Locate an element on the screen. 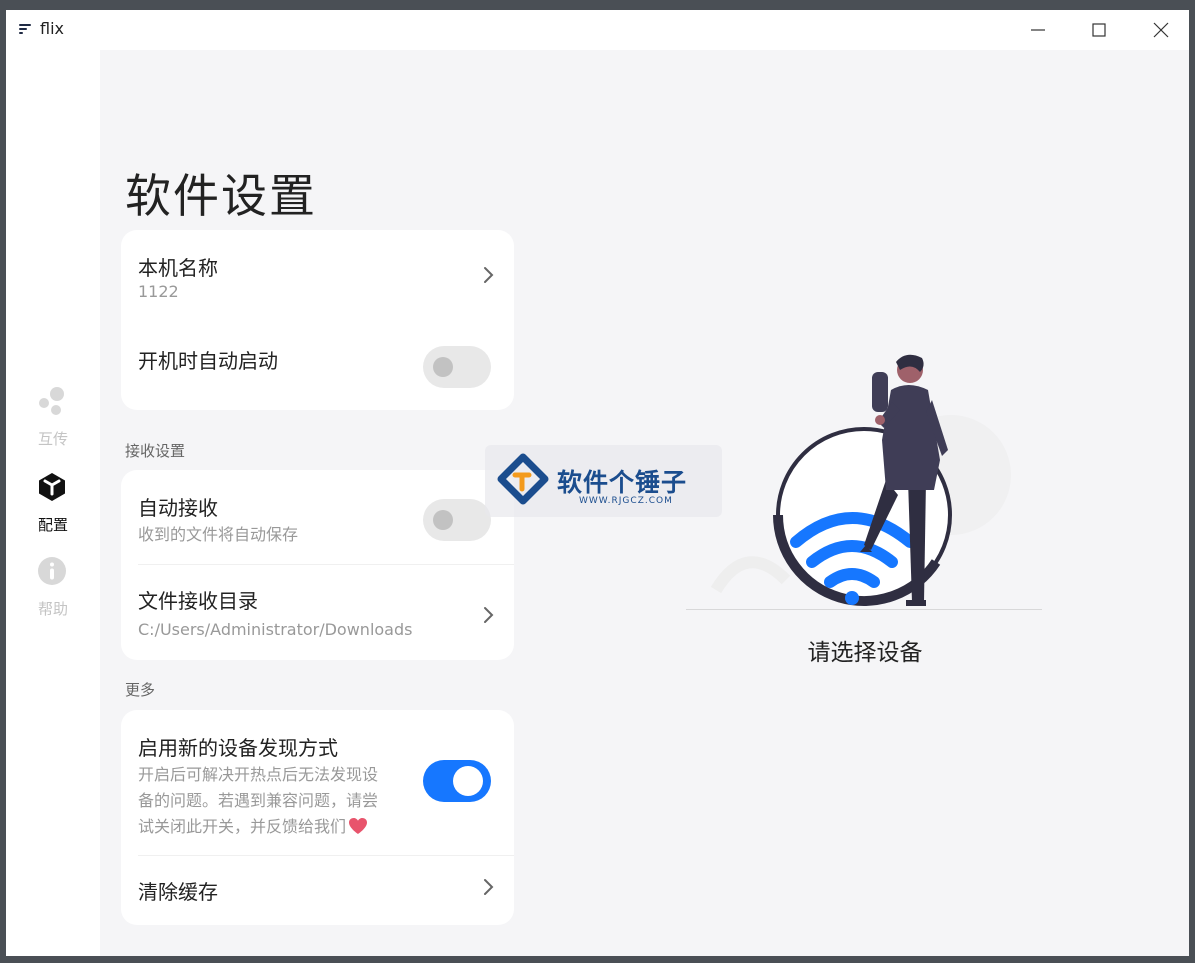 This screenshot has height=963, width=1195. sidebar-item-help: 帮助 is located at coordinates (53, 591).